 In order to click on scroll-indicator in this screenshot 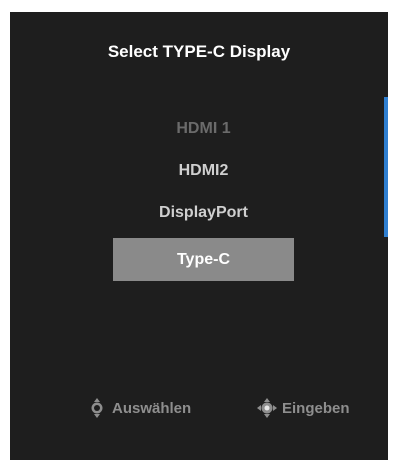, I will do `click(386, 167)`.